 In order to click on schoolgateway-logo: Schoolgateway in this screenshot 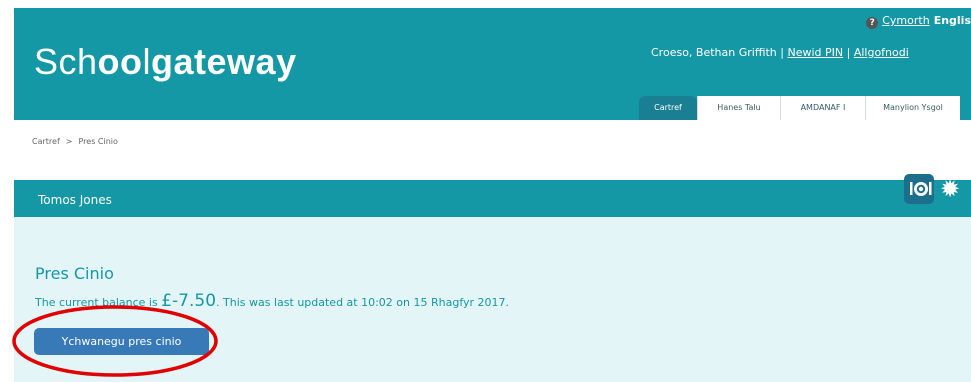, I will do `click(165, 62)`.